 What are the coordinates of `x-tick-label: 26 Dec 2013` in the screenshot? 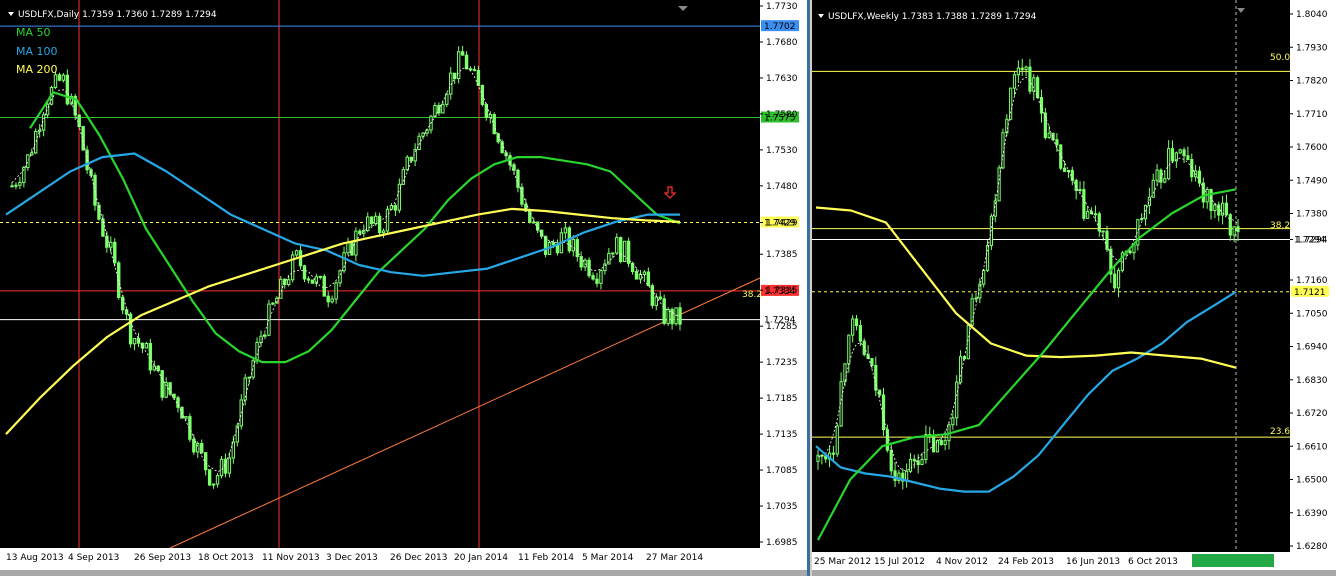 It's located at (419, 558).